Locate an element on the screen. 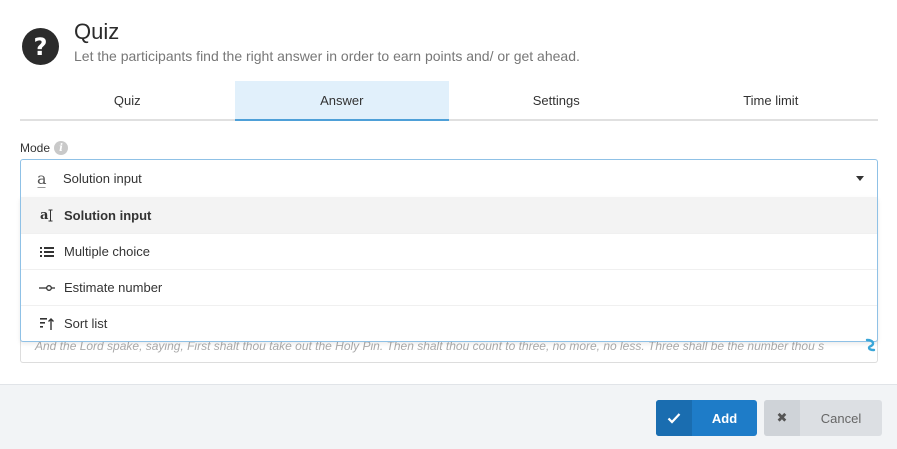 Image resolution: width=897 pixels, height=449 pixels. caret-down-icon is located at coordinates (860, 178).